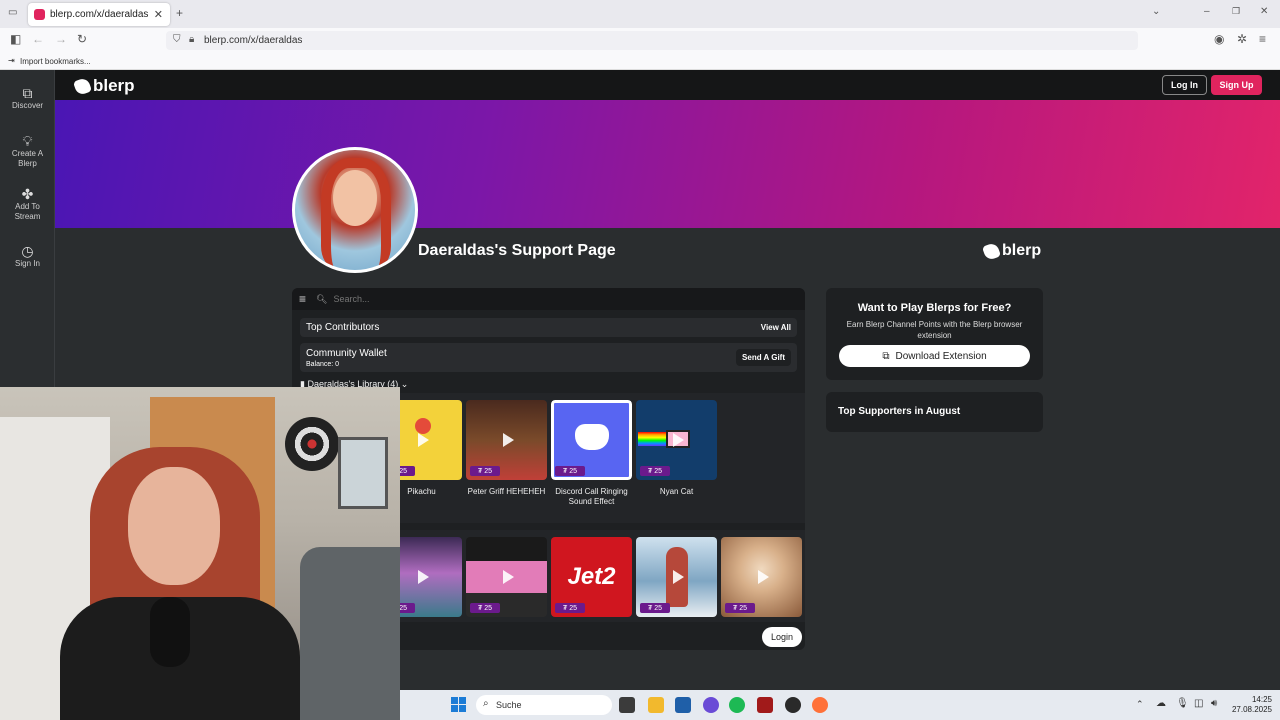  I want to click on store-icon, so click(683, 705).